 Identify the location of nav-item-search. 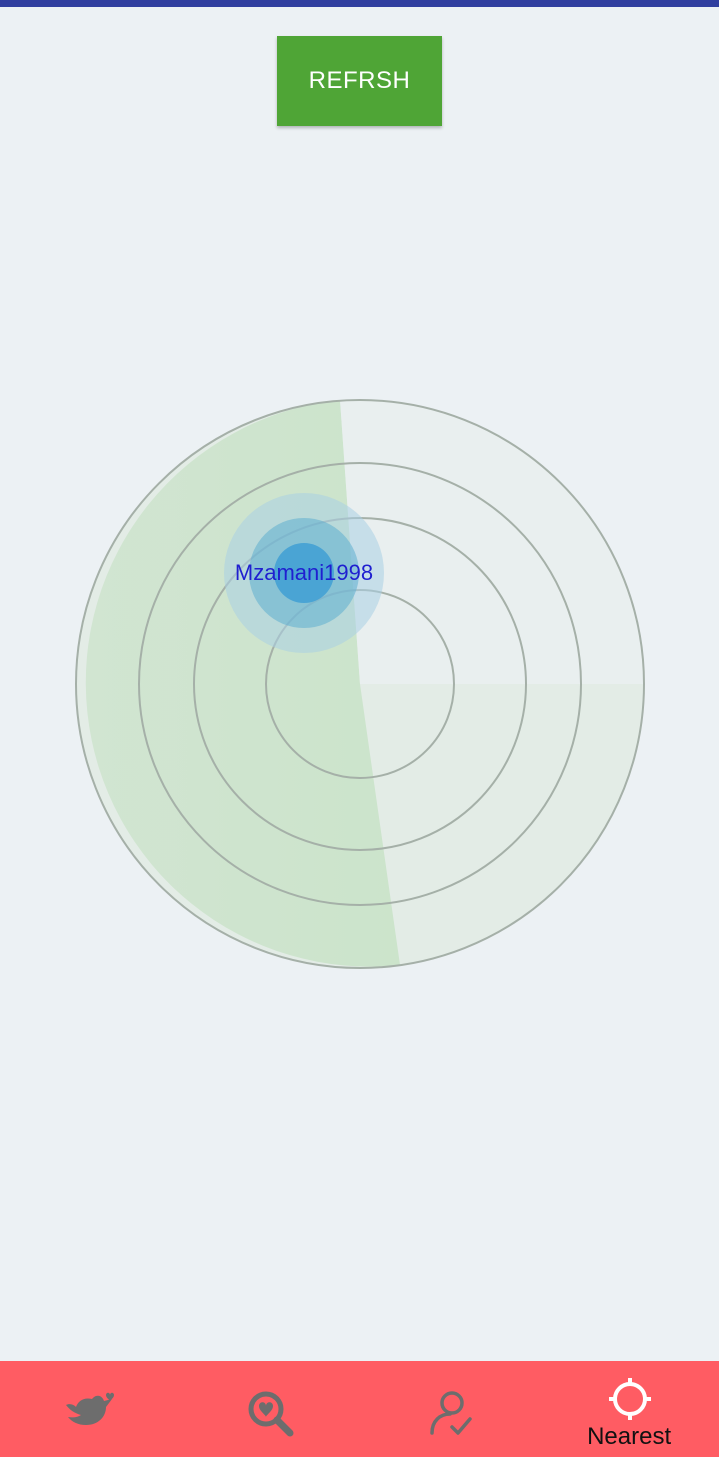
(270, 1409).